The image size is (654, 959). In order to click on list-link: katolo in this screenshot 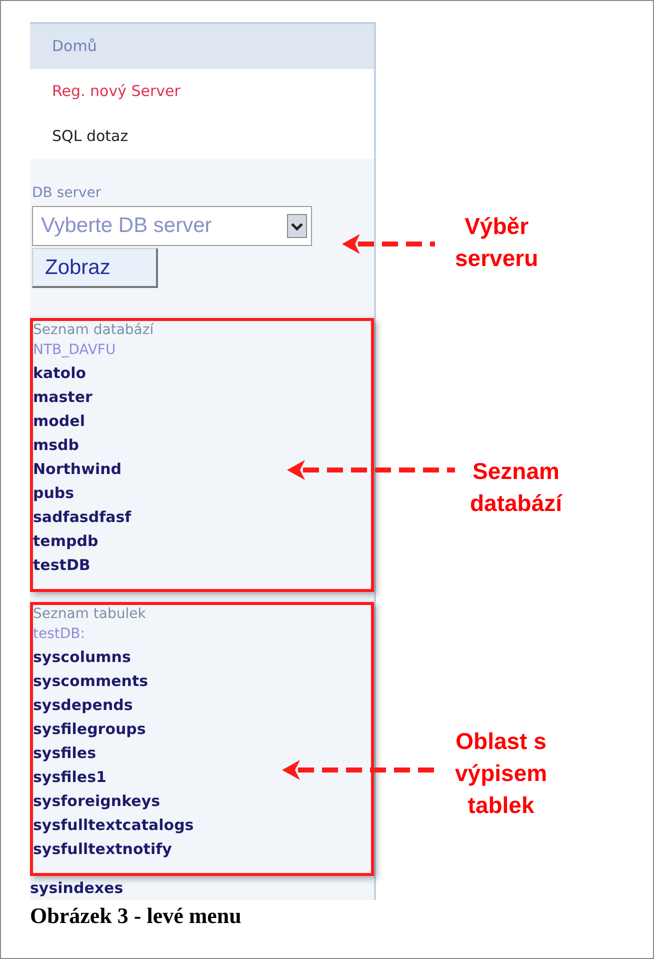, I will do `click(59, 373)`.